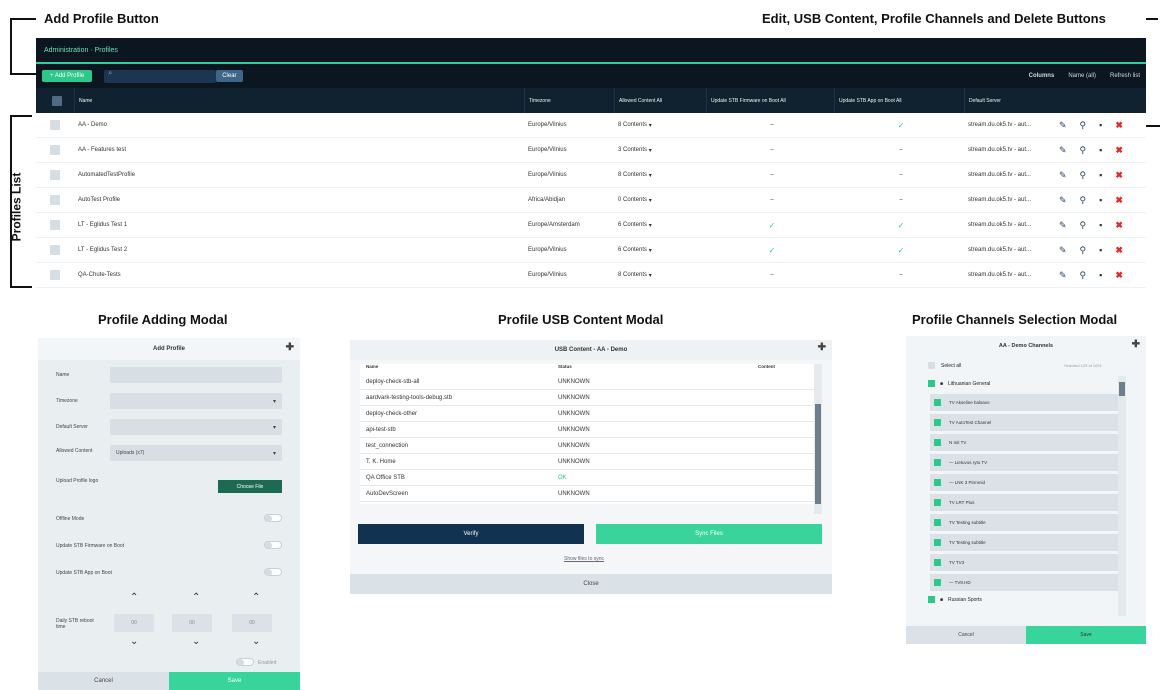 The width and height of the screenshot is (1164, 690). I want to click on usb-row: QA Office STB OK, so click(587, 478).